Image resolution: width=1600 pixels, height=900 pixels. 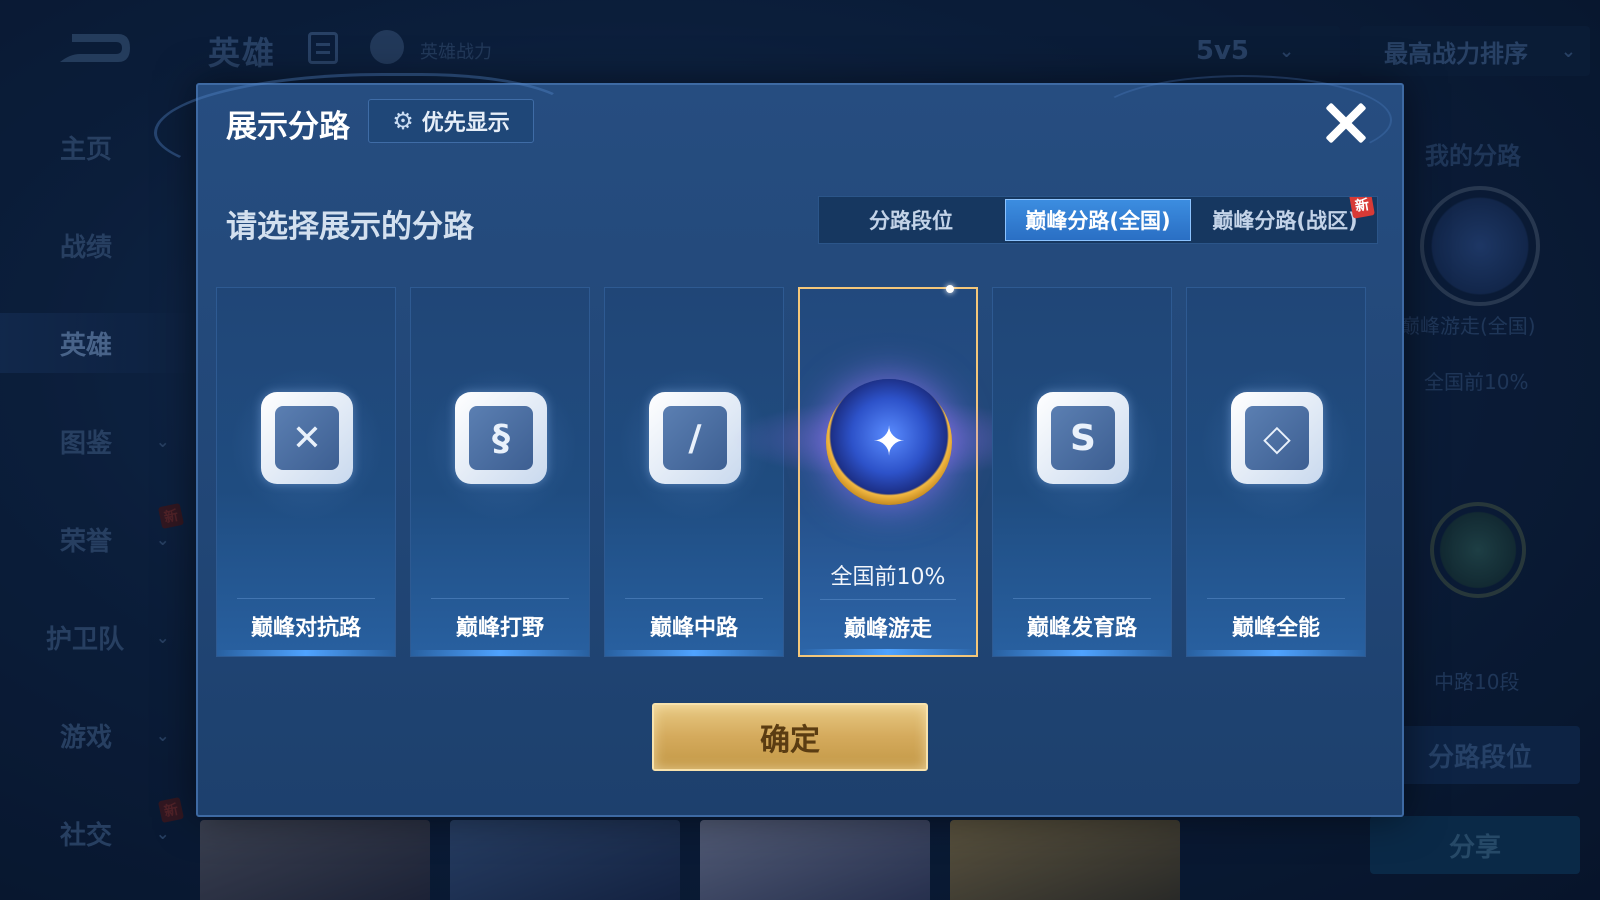 What do you see at coordinates (499, 628) in the screenshot?
I see `lane-name: 巅峰打野` at bounding box center [499, 628].